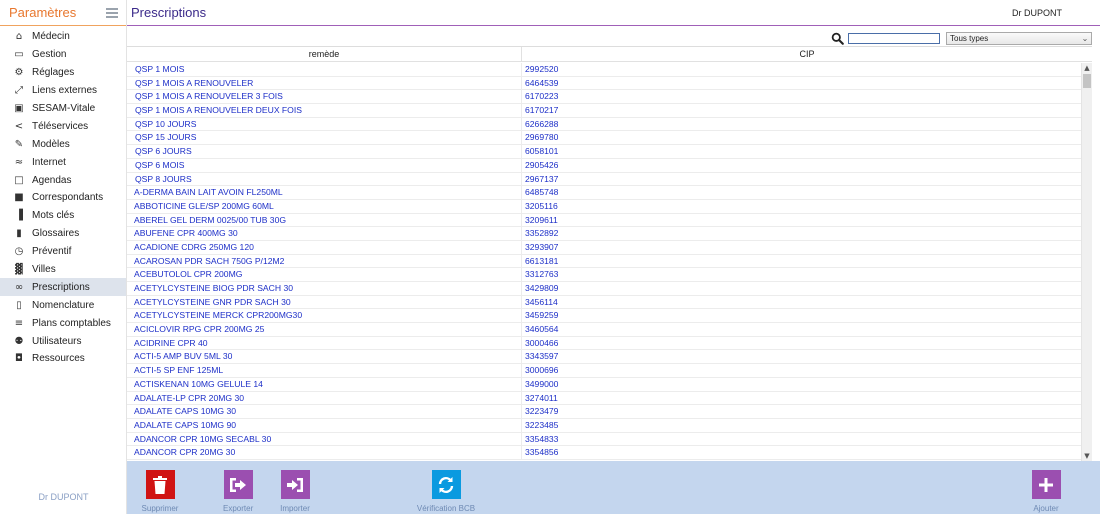 The image size is (1100, 514). Describe the element at coordinates (604, 425) in the screenshot. I see `table-row: ADALATE CAPS 10MG 90 3223485` at that location.